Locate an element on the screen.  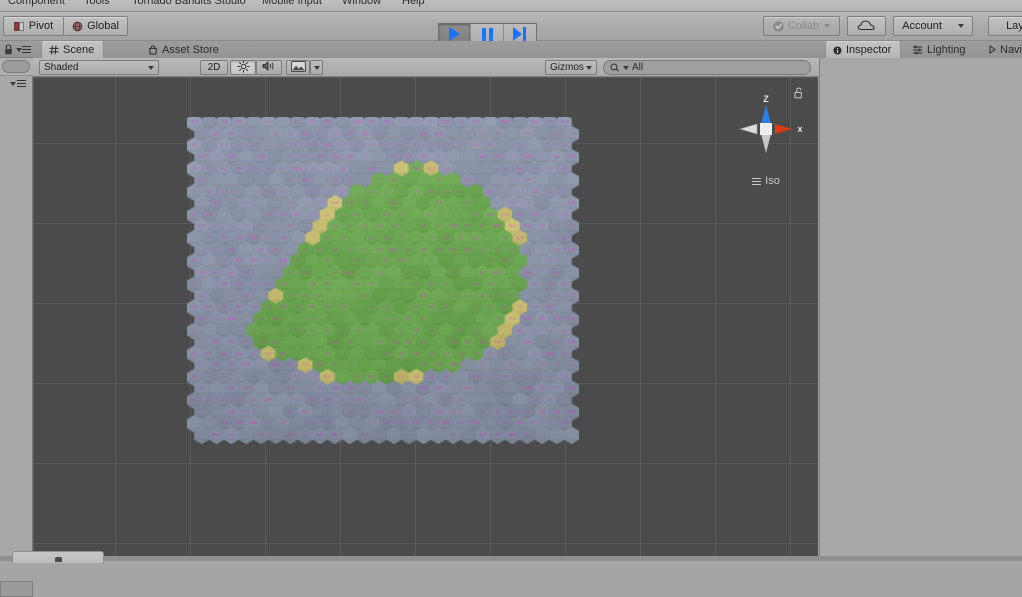
collab-label: Collab is located at coordinates (803, 26).